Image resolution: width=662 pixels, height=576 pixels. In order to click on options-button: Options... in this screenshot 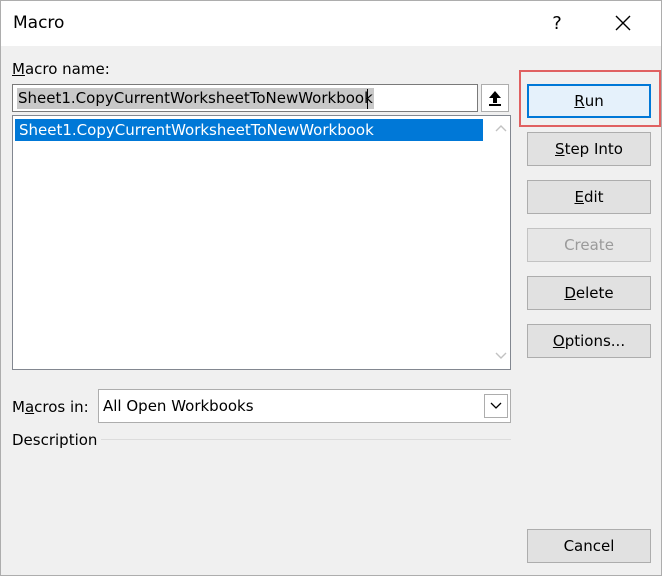, I will do `click(589, 341)`.